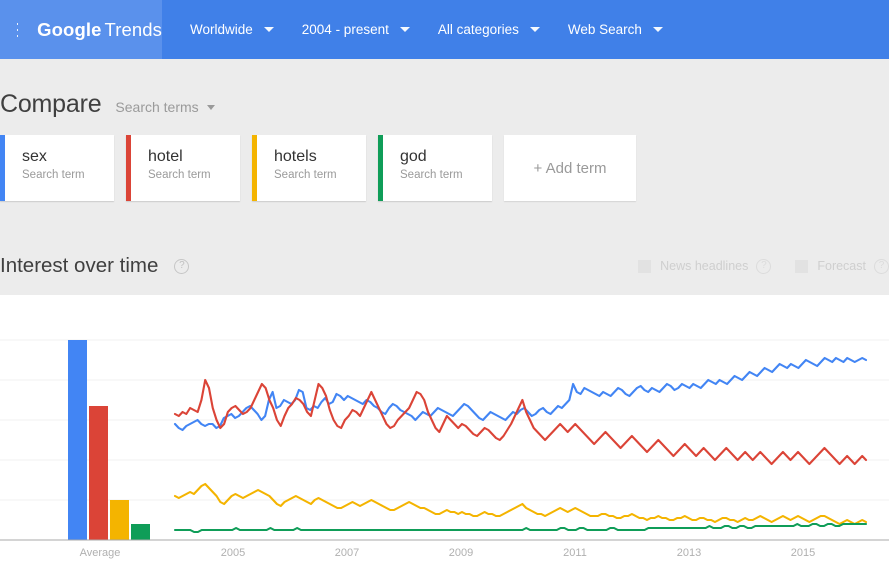 The height and width of the screenshot is (574, 889). I want to click on add-term-button: + Add term, so click(570, 168).